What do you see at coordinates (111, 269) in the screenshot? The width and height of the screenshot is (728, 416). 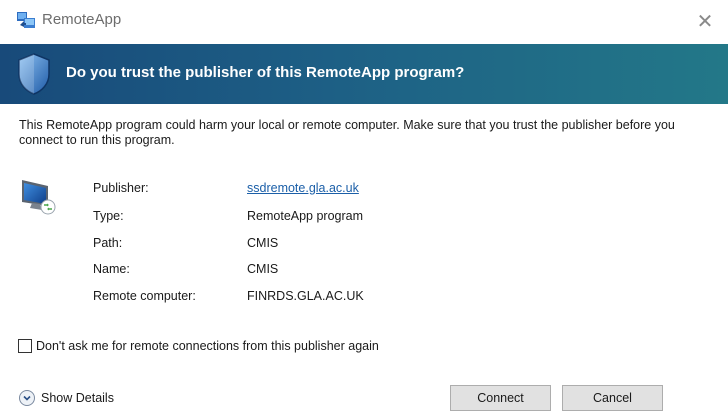 I see `name-label: Name:` at bounding box center [111, 269].